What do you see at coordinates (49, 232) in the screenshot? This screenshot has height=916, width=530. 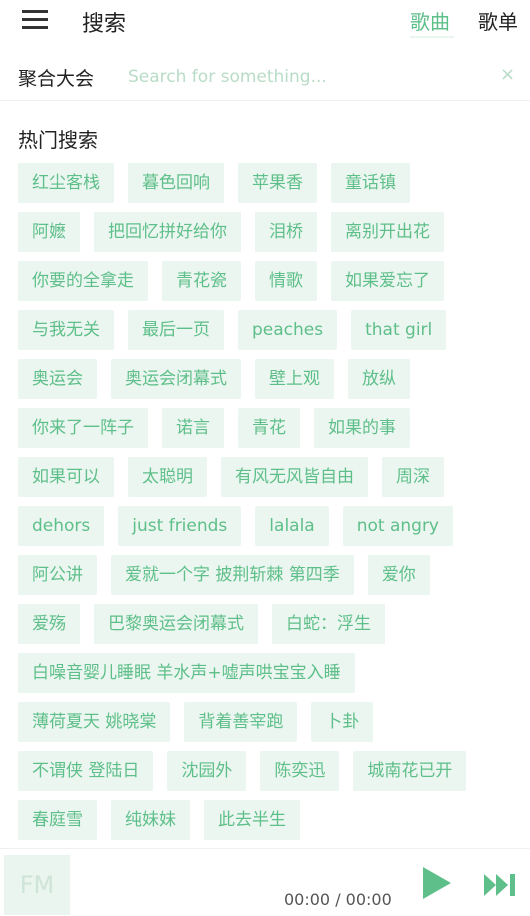 I see `hot-search-tag: 阿嬷` at bounding box center [49, 232].